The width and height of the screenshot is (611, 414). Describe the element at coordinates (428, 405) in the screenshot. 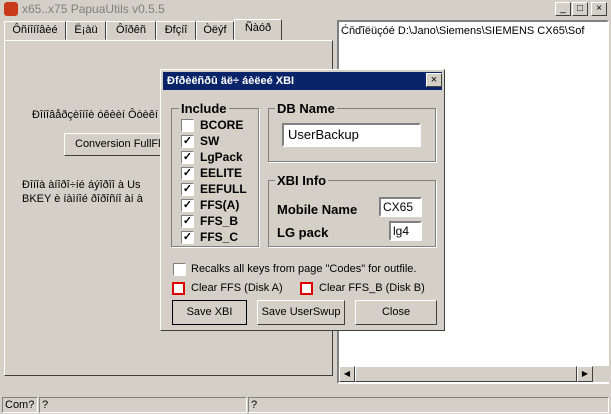

I see `status-cell-3: ?` at that location.